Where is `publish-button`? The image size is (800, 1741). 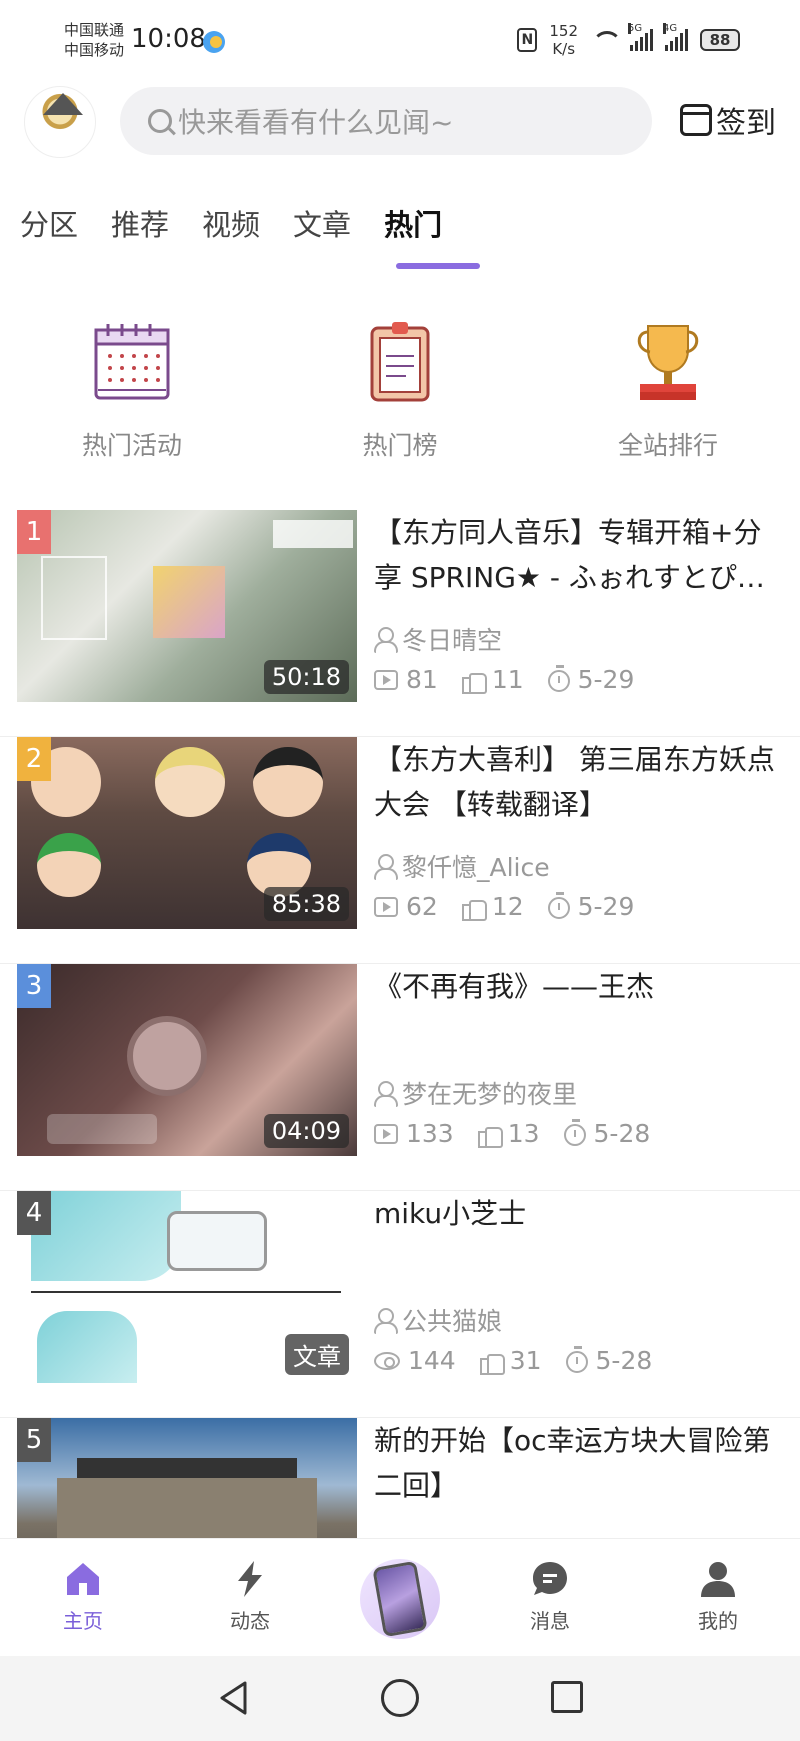 publish-button is located at coordinates (400, 1599).